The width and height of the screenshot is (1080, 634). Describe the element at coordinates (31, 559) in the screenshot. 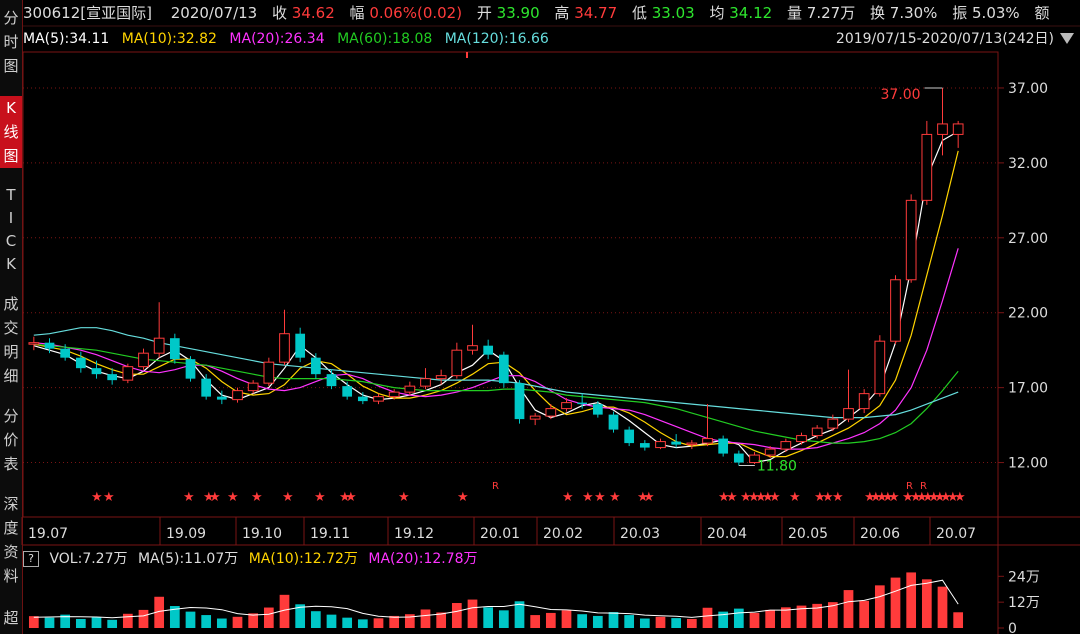

I see `help-icon: ?` at that location.